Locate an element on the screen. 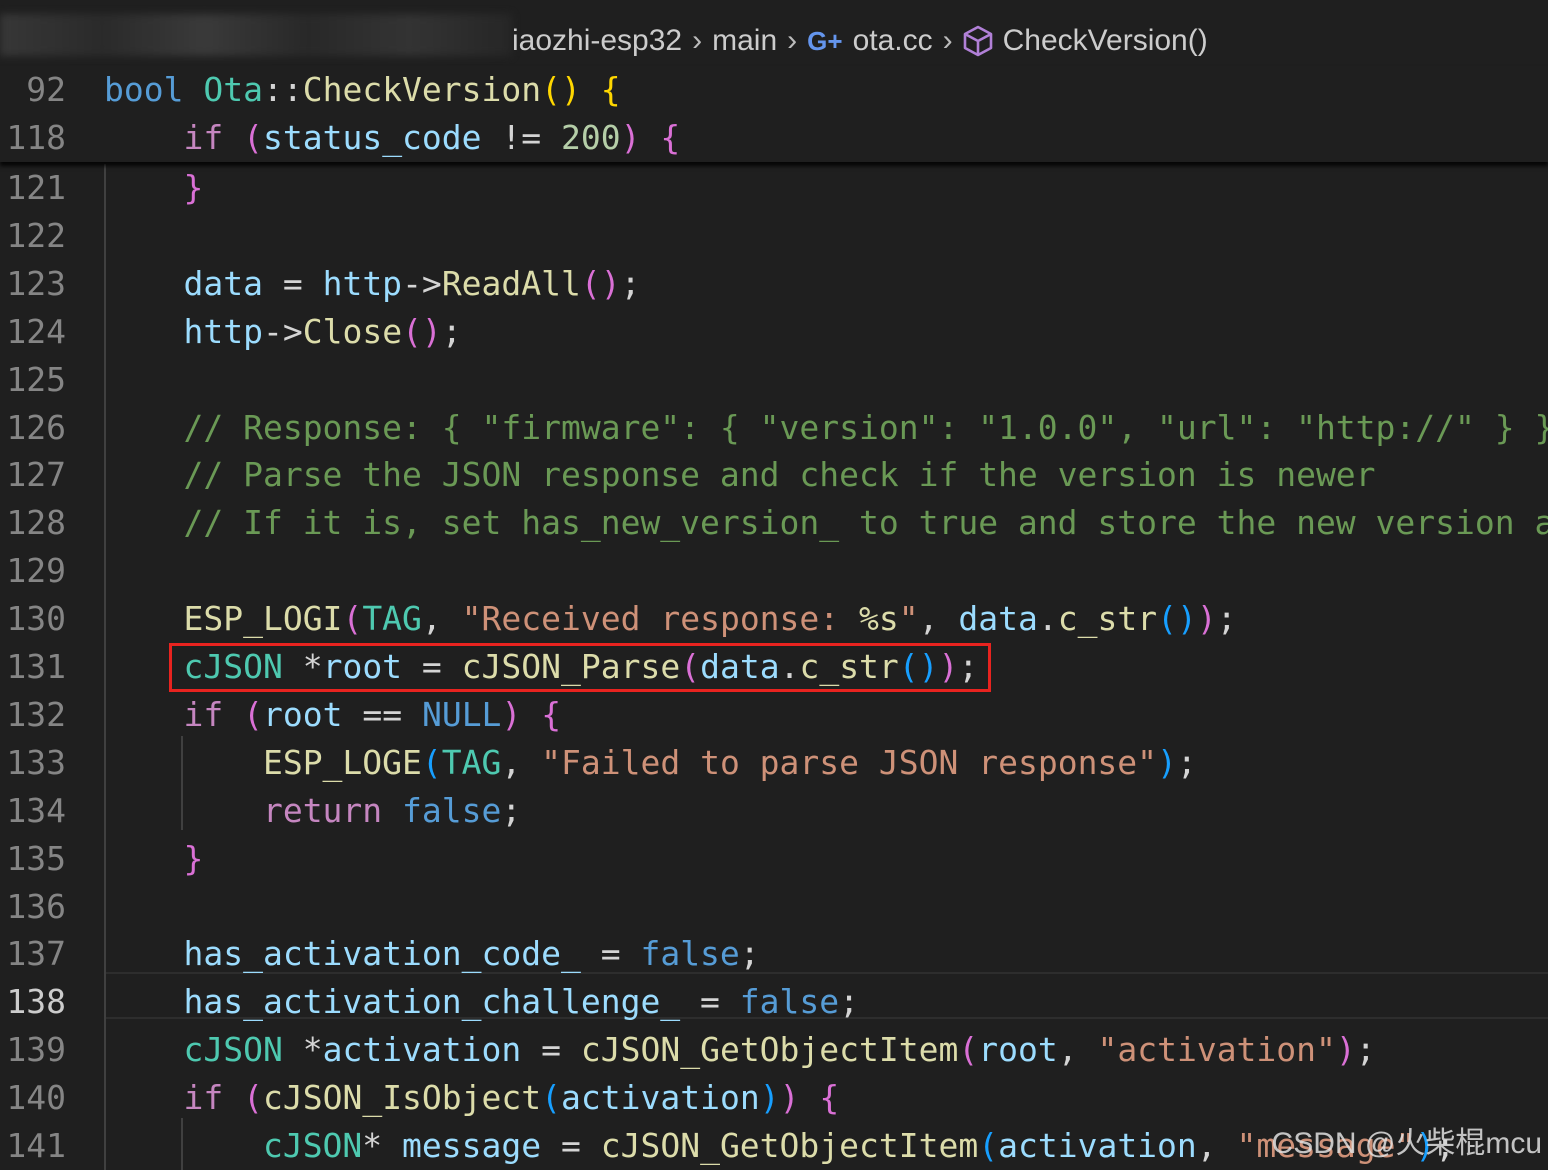  code-token: } is located at coordinates (193, 187).